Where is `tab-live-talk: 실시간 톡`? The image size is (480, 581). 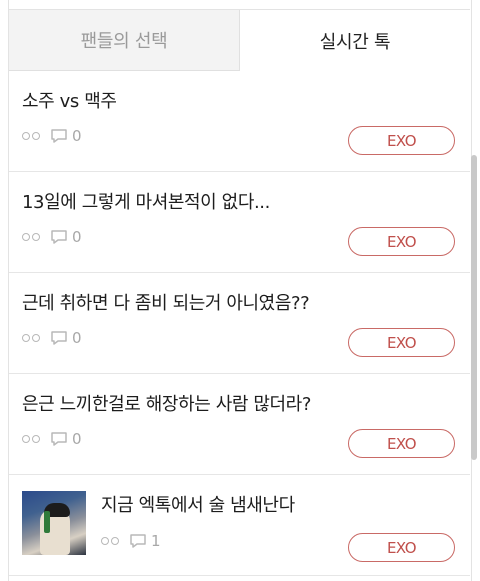 tab-live-talk: 실시간 톡 is located at coordinates (355, 40).